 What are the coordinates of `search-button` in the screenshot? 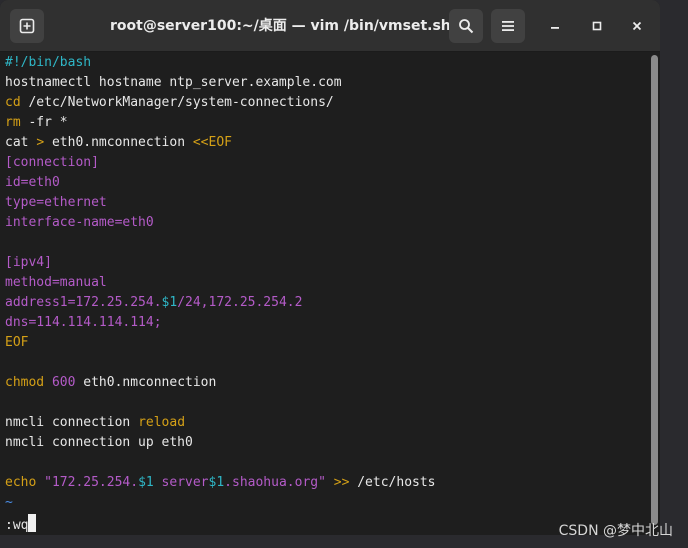 It's located at (466, 26).